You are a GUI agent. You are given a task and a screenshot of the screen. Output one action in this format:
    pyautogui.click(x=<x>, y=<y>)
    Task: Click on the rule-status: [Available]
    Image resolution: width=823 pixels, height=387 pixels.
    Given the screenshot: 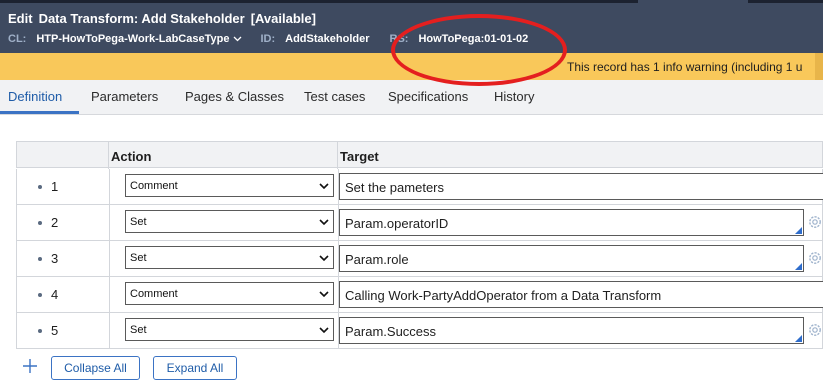 What is the action you would take?
    pyautogui.click(x=283, y=18)
    